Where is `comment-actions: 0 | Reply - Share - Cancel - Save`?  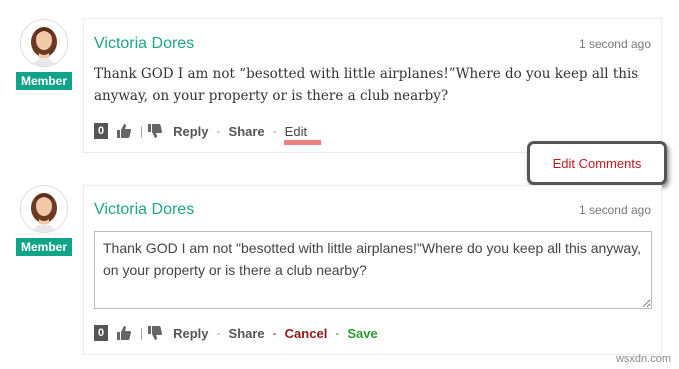 comment-actions: 0 | Reply - Share - Cancel - Save is located at coordinates (236, 333).